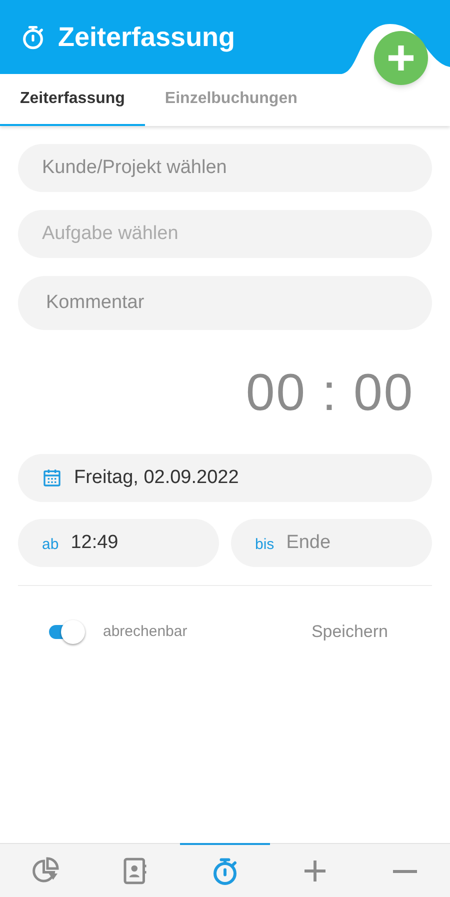 Image resolution: width=450 pixels, height=897 pixels. Describe the element at coordinates (225, 303) in the screenshot. I see `input-field: Kommentar` at that location.